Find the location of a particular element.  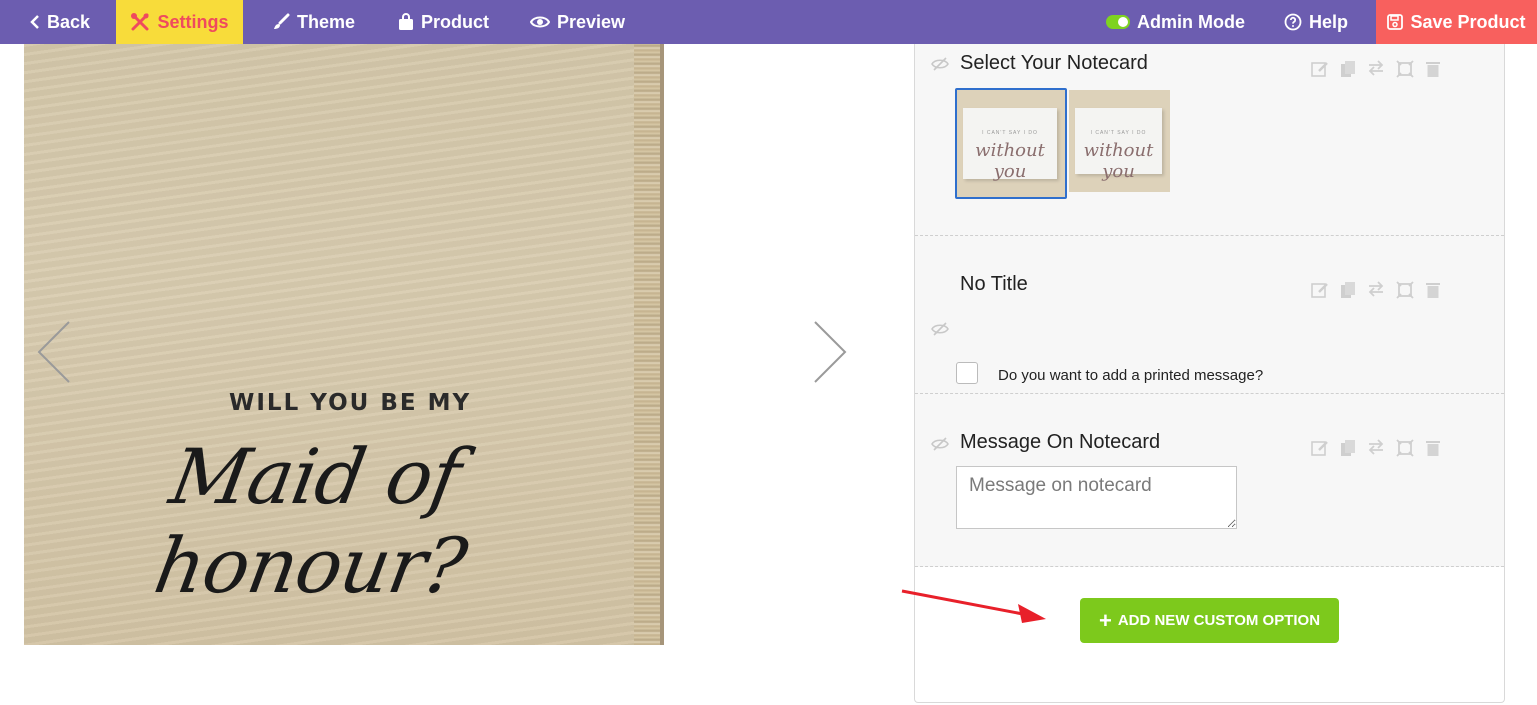

toggle-on-icon is located at coordinates (1118, 22).